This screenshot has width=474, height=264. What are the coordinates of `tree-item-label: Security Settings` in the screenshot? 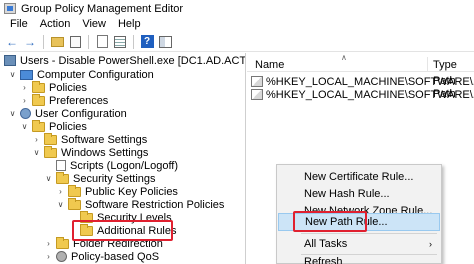 It's located at (114, 178).